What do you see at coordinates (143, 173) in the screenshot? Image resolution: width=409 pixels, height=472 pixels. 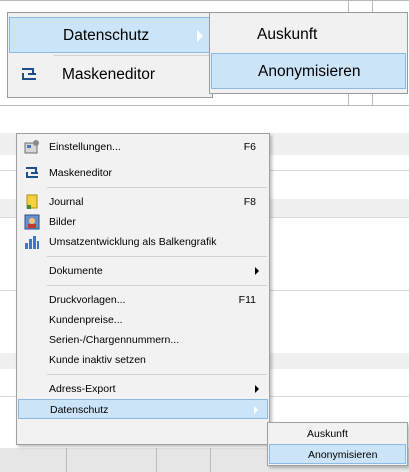 I see `menu-item-maskeneditor: Maskeneditor` at bounding box center [143, 173].